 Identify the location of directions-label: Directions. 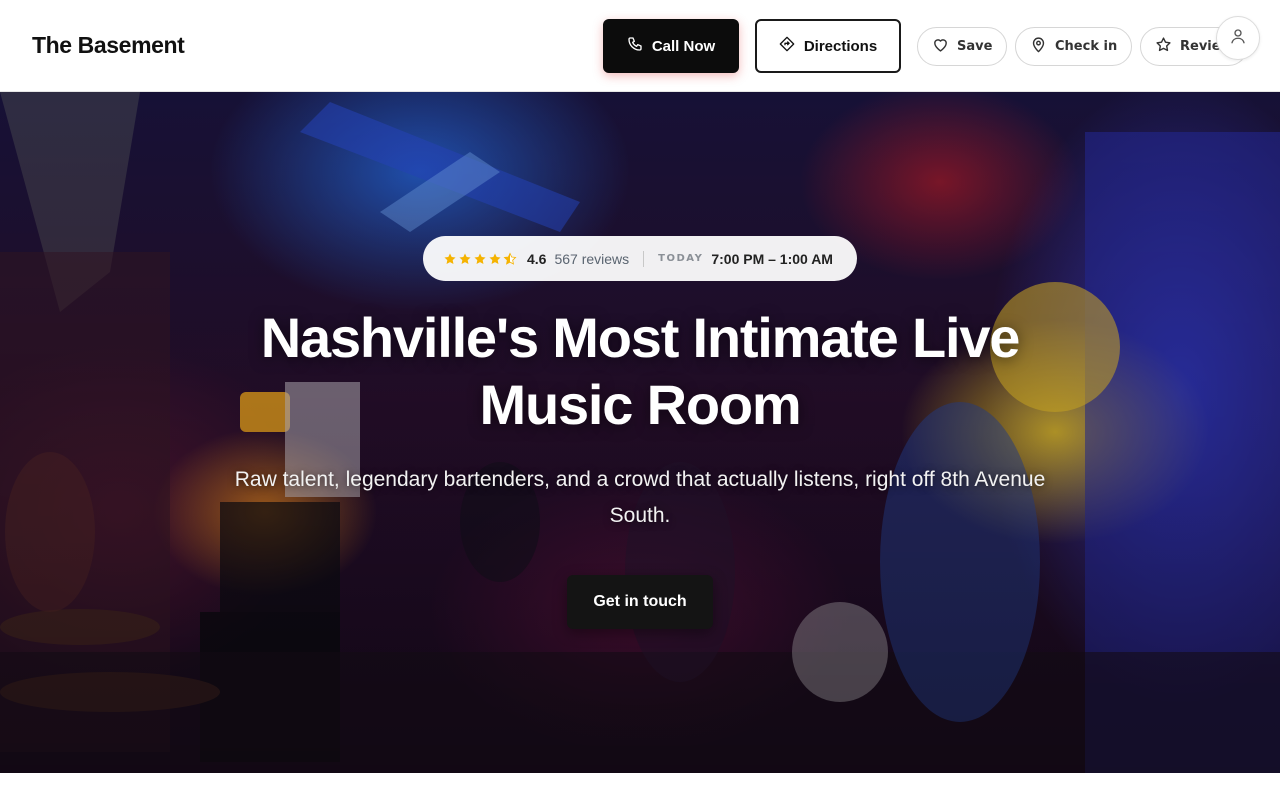
(840, 46).